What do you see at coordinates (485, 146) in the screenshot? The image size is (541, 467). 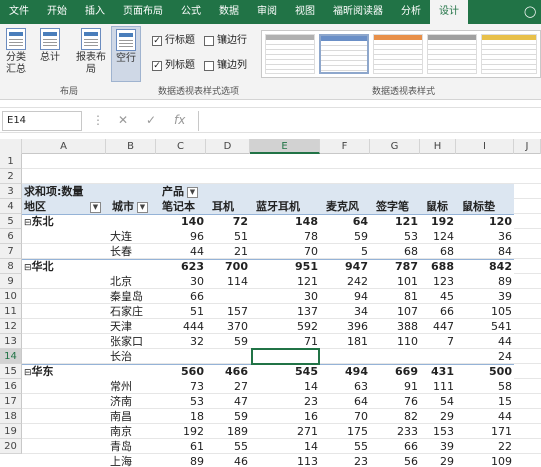 I see `column-header-I: I` at bounding box center [485, 146].